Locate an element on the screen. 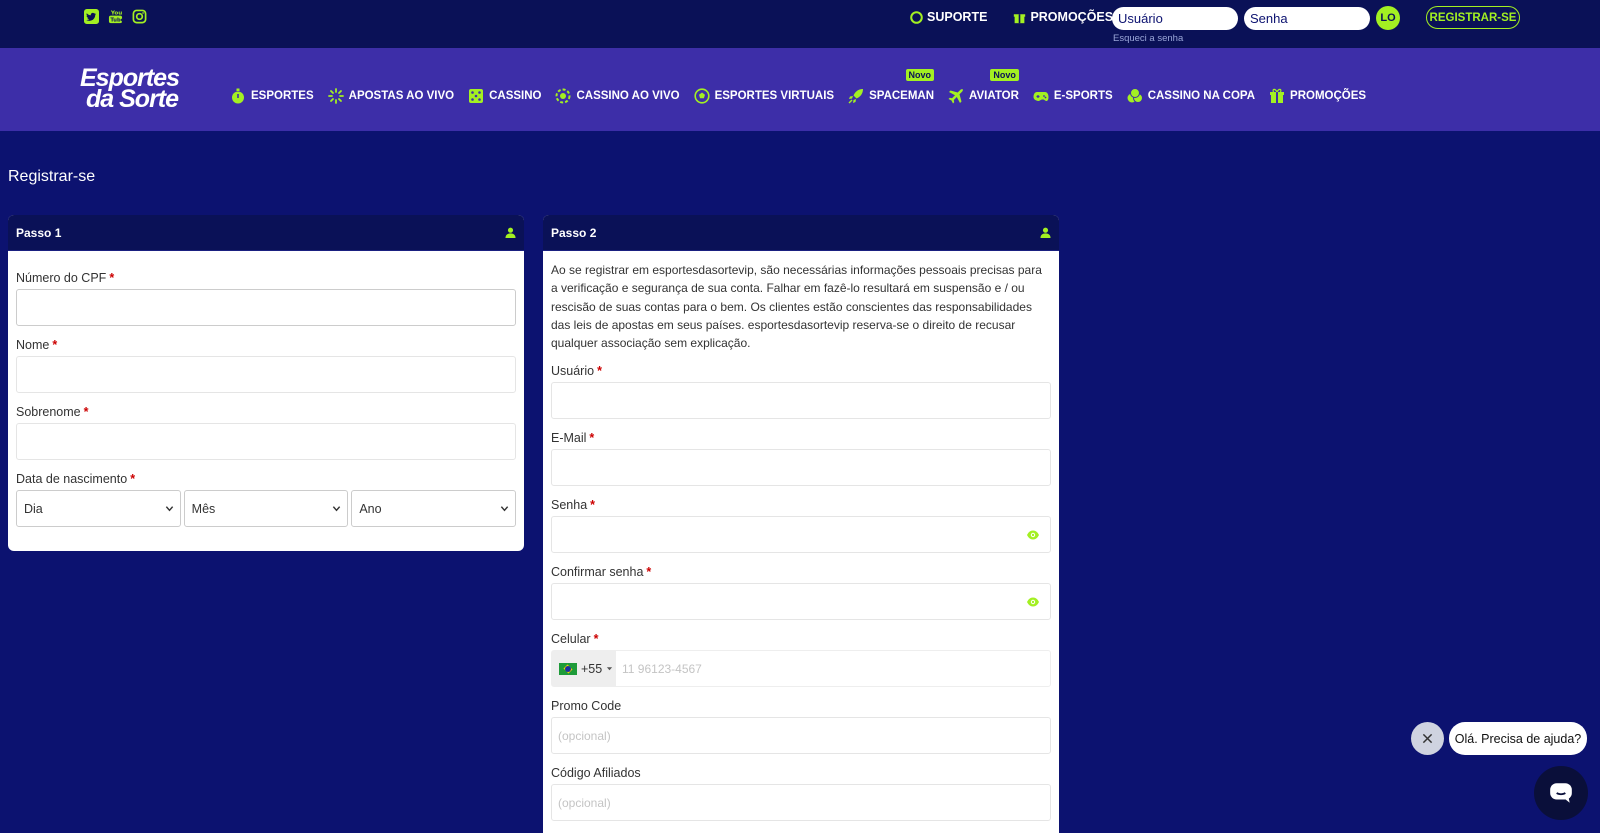 The width and height of the screenshot is (1600, 833). nav-item-apostas-ao-vivo: APOSTAS AO VIVO is located at coordinates (390, 96).